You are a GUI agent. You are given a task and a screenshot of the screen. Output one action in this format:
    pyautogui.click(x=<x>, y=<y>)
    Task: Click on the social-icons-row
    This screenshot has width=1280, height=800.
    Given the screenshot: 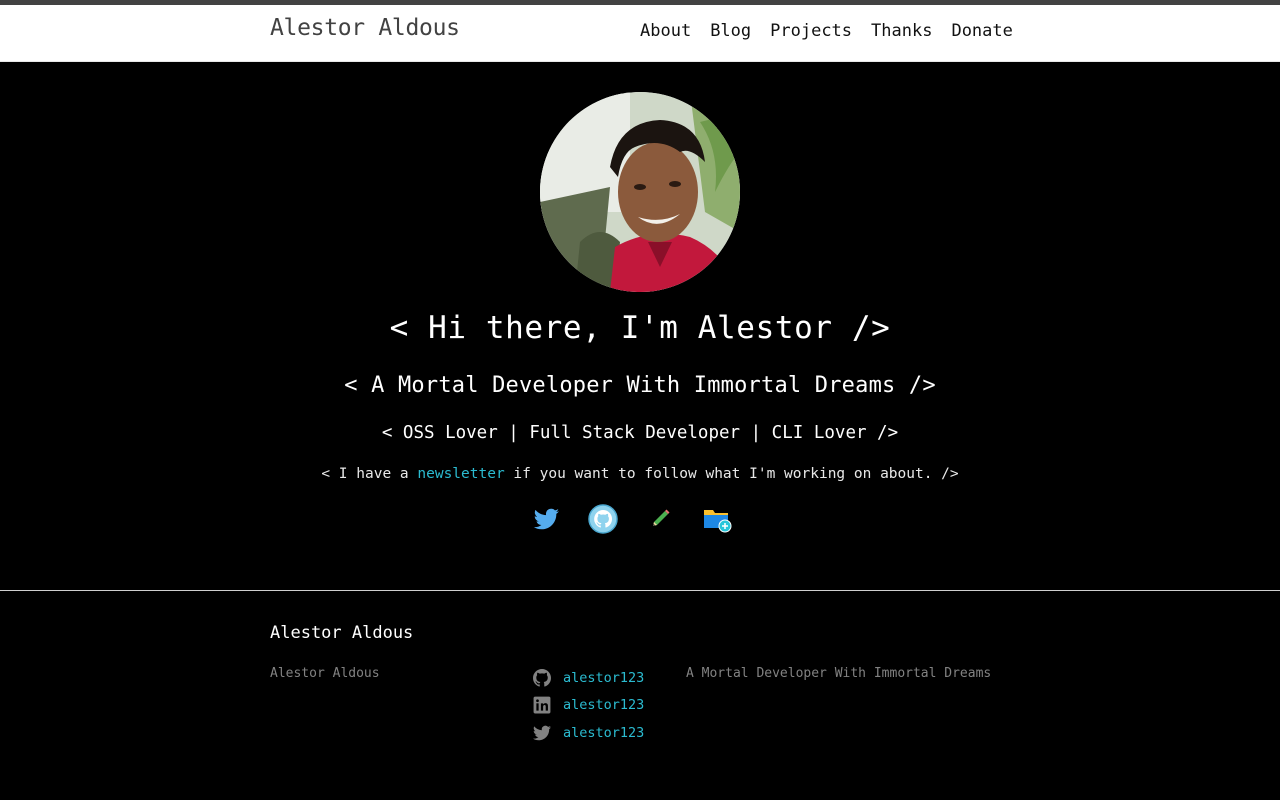 What is the action you would take?
    pyautogui.click(x=640, y=519)
    